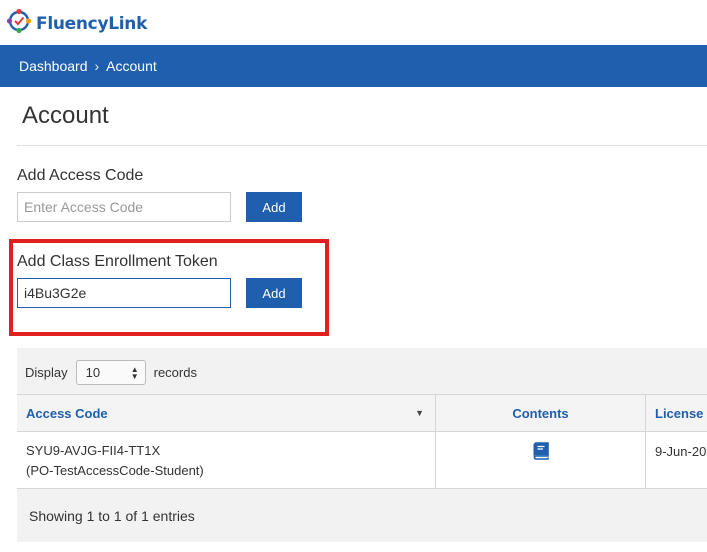  What do you see at coordinates (226, 413) in the screenshot?
I see `column-header-access-code: Access Code ▼` at bounding box center [226, 413].